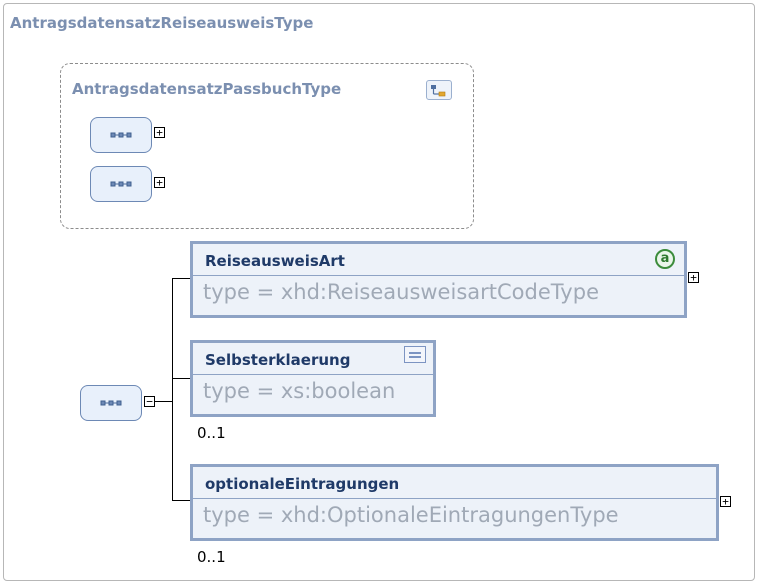  Describe the element at coordinates (302, 484) in the screenshot. I see `element-name: optionaleEintragungen` at that location.